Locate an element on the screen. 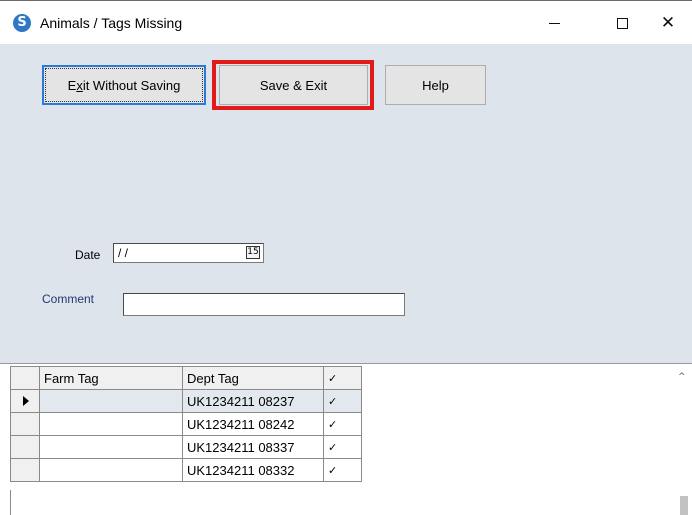 The width and height of the screenshot is (692, 515). minimize-button is located at coordinates (554, 23).